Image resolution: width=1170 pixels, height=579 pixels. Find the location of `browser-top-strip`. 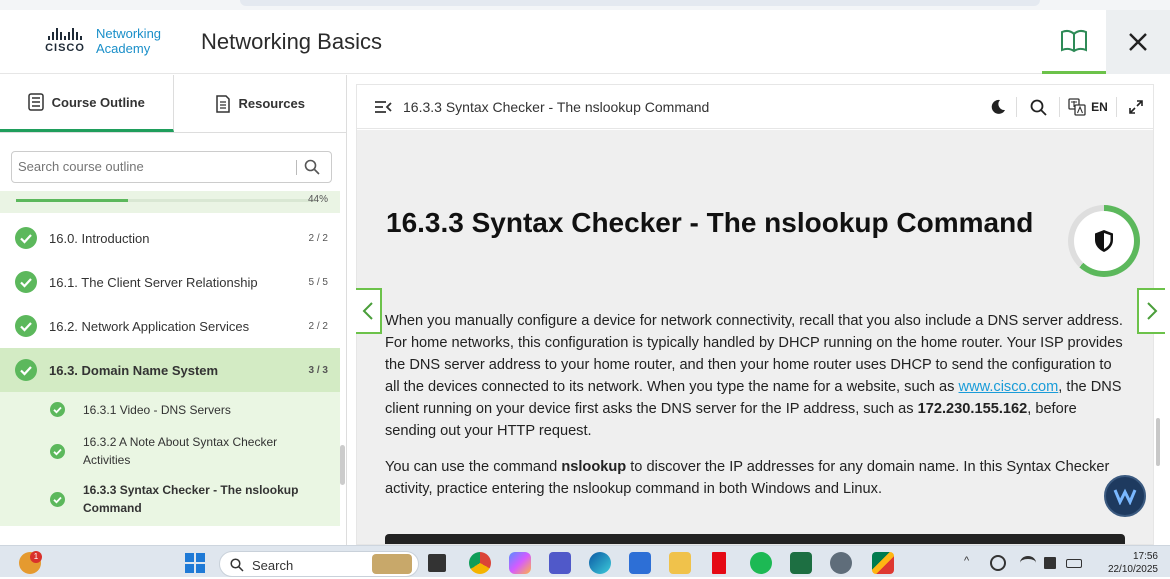

browser-top-strip is located at coordinates (585, 5).